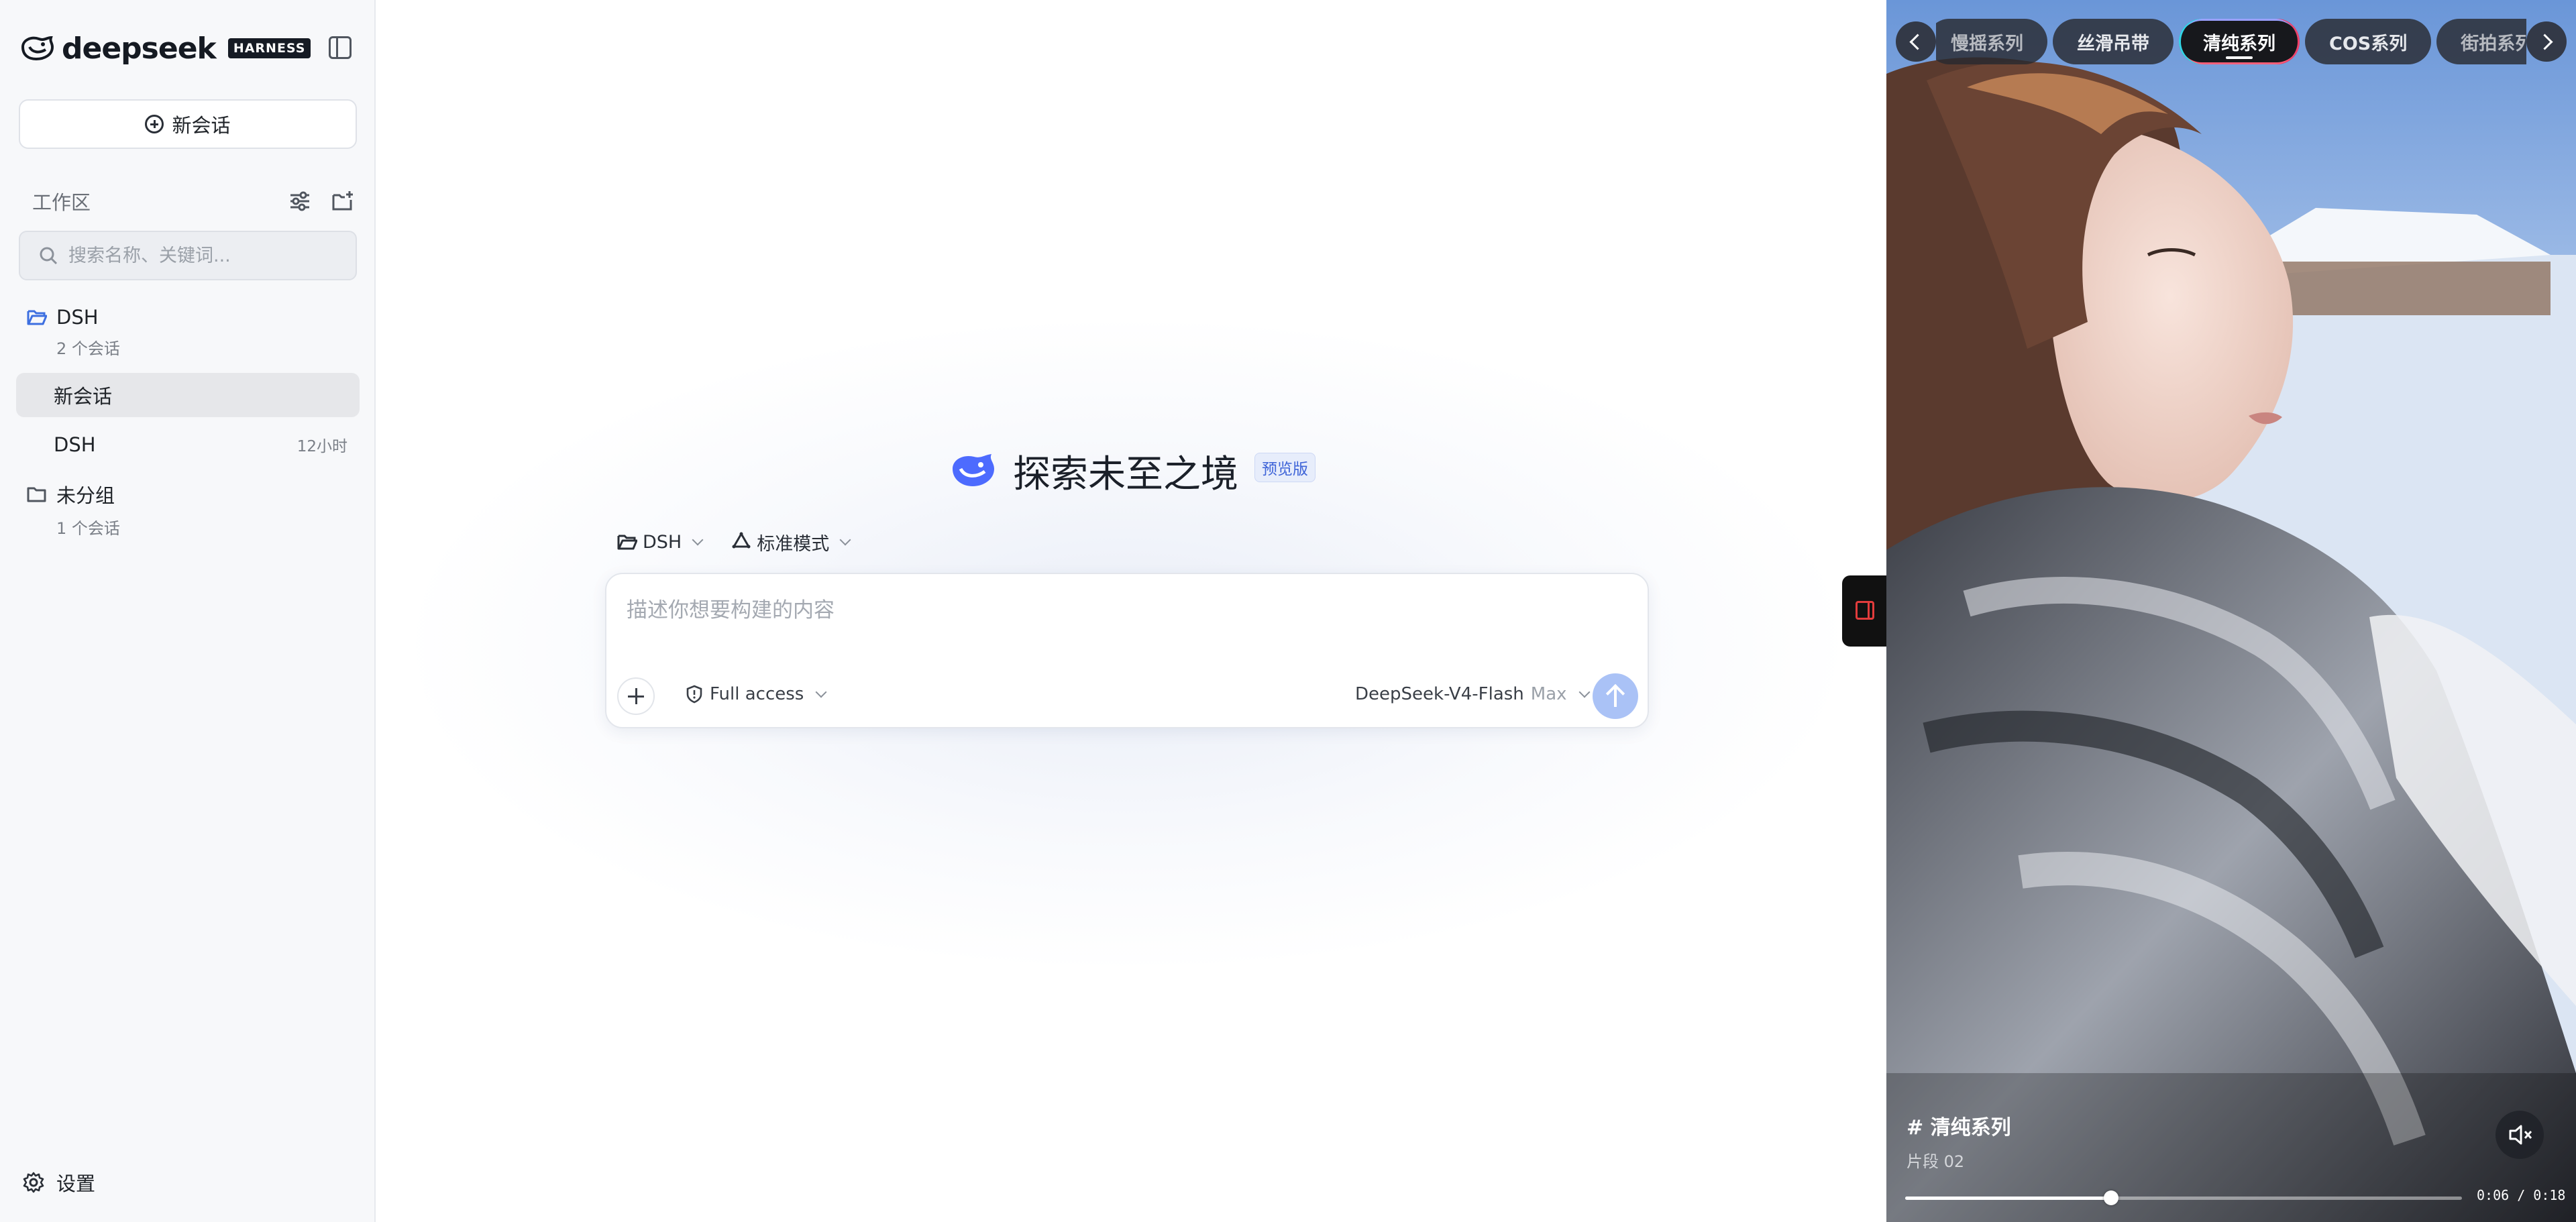  Describe the element at coordinates (1439, 694) in the screenshot. I see `model-name: DeepSeek-V4-Flash` at that location.